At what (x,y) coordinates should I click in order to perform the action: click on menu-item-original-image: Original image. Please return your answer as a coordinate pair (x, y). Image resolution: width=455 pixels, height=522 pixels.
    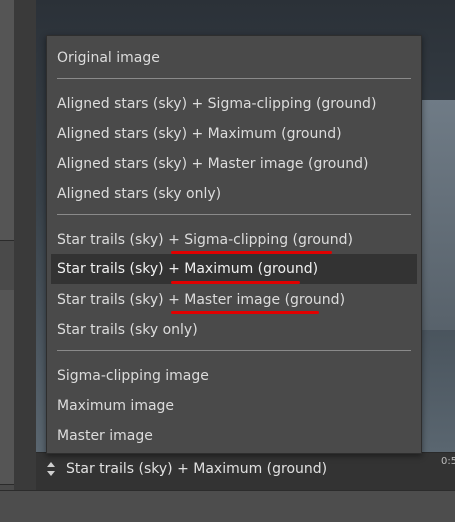
    Looking at the image, I should click on (234, 58).